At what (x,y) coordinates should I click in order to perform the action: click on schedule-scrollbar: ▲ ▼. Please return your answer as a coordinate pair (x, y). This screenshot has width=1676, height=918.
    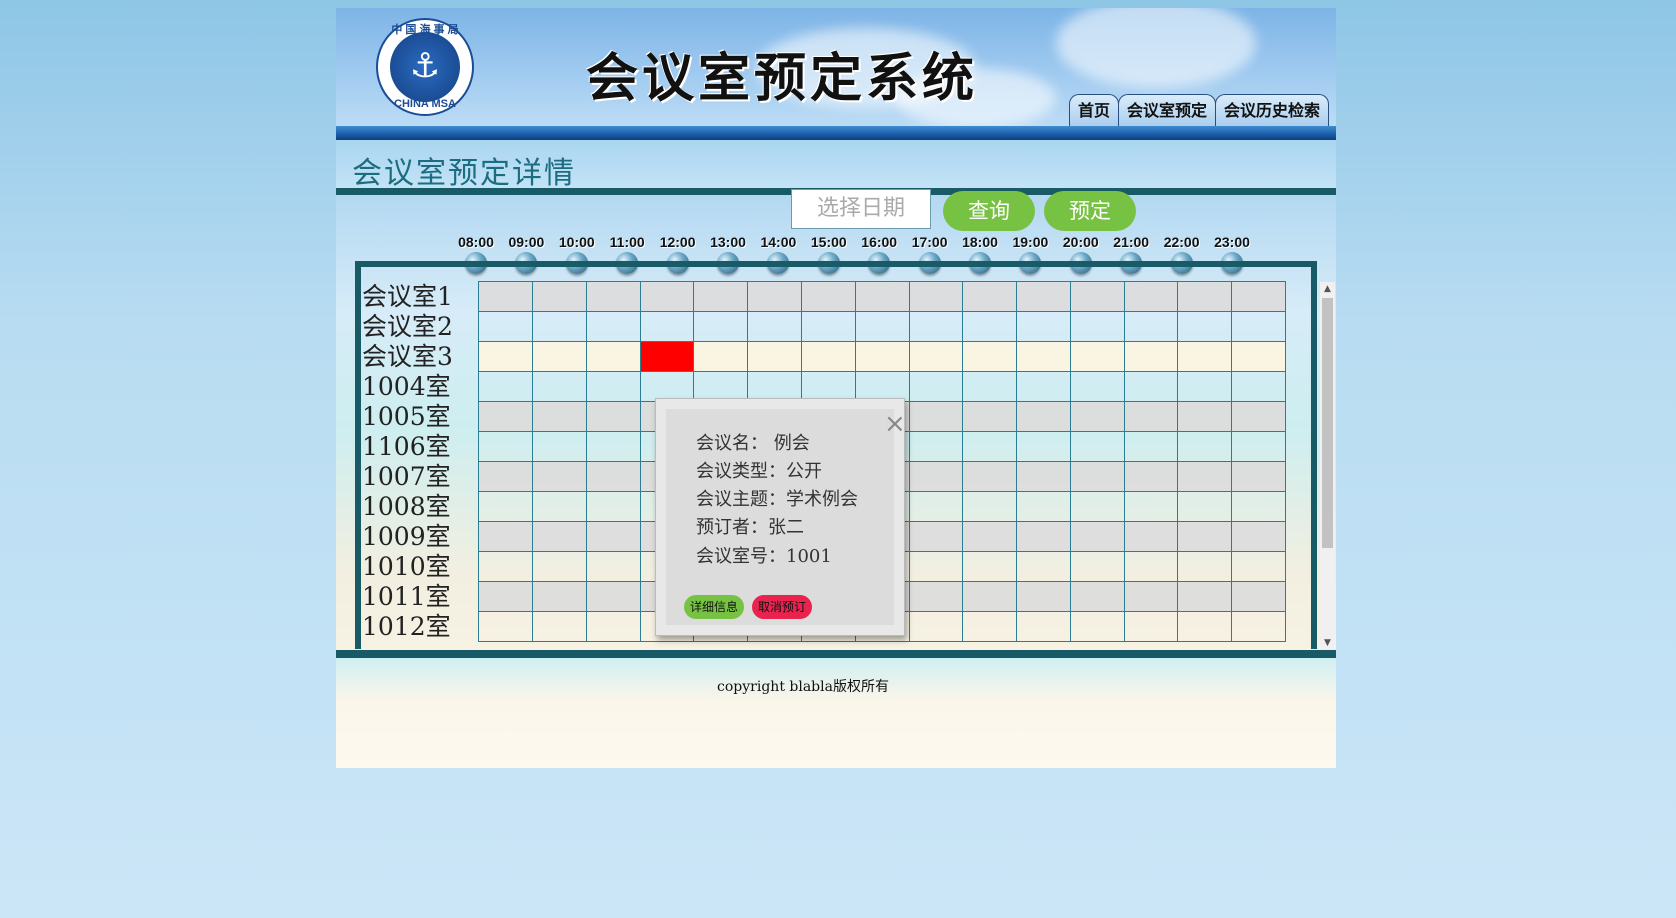
    Looking at the image, I should click on (1327, 466).